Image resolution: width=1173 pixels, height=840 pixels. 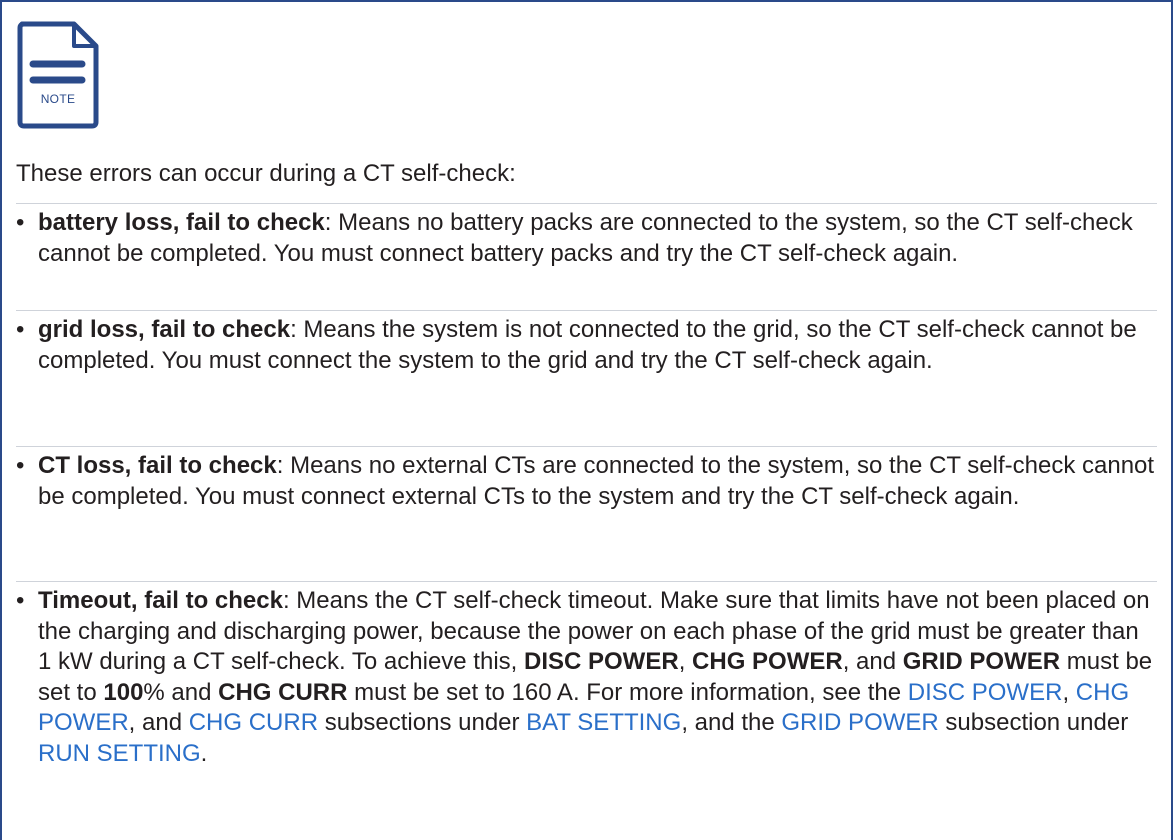 I want to click on bold-disc-power: DISC POWER, so click(x=601, y=661).